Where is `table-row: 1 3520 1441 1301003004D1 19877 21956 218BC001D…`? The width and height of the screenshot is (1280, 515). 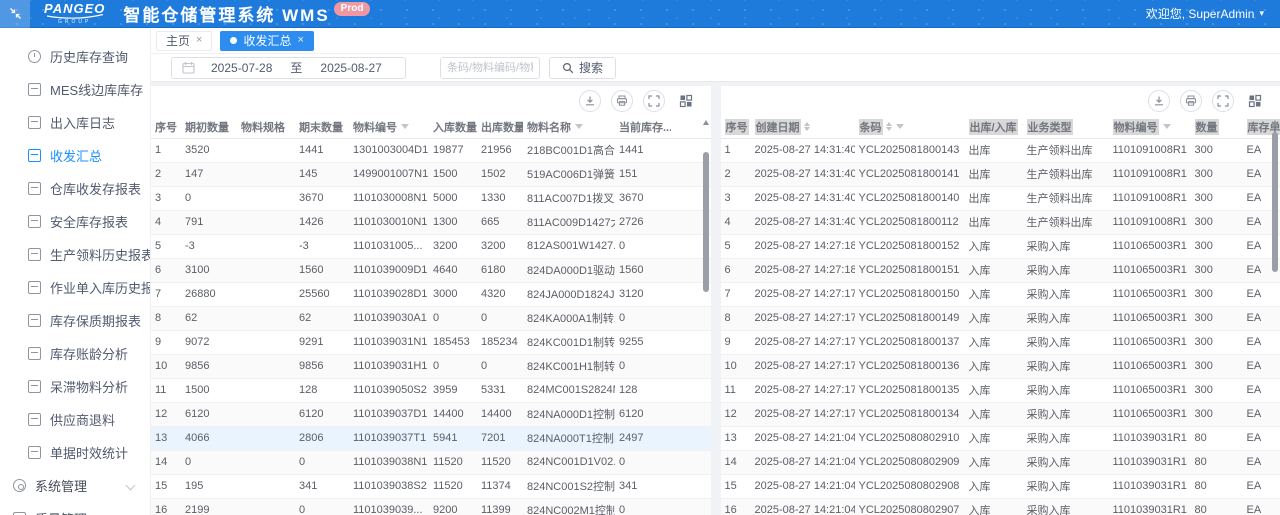 table-row: 1 3520 1441 1301003004D1 19877 21956 218BC001D… is located at coordinates (431, 150).